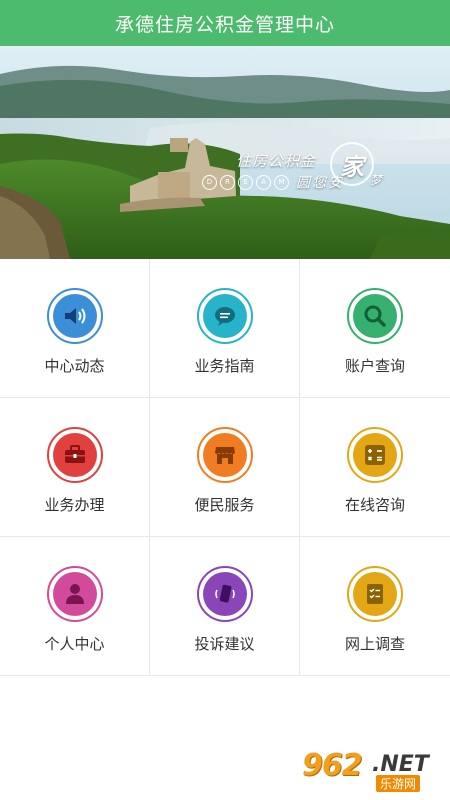  What do you see at coordinates (332, 765) in the screenshot?
I see `watermark-number: 962` at bounding box center [332, 765].